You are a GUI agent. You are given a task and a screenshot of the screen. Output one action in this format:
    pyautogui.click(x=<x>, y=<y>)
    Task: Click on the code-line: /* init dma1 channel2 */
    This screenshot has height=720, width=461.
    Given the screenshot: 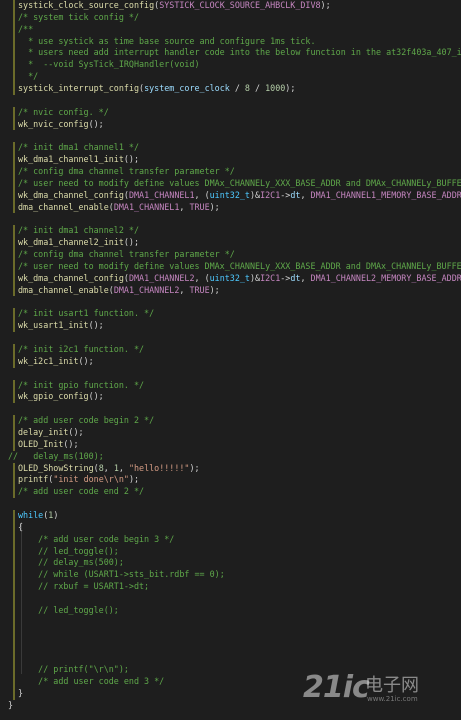 What is the action you would take?
    pyautogui.click(x=230, y=231)
    